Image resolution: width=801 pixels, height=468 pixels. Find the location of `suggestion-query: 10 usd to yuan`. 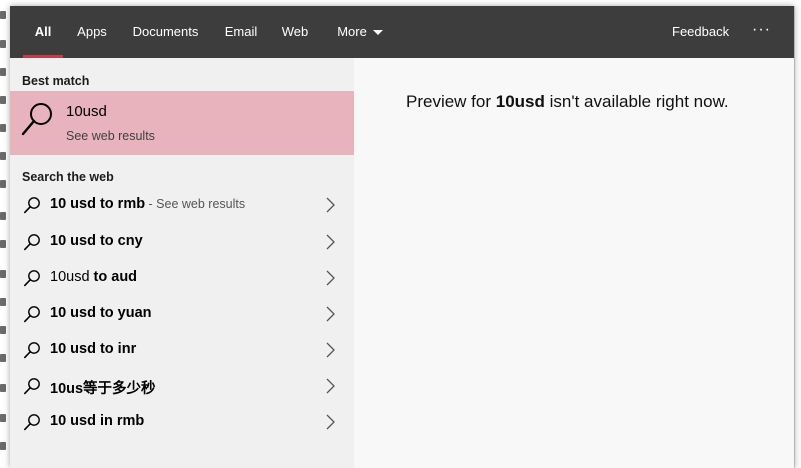

suggestion-query: 10 usd to yuan is located at coordinates (101, 313).